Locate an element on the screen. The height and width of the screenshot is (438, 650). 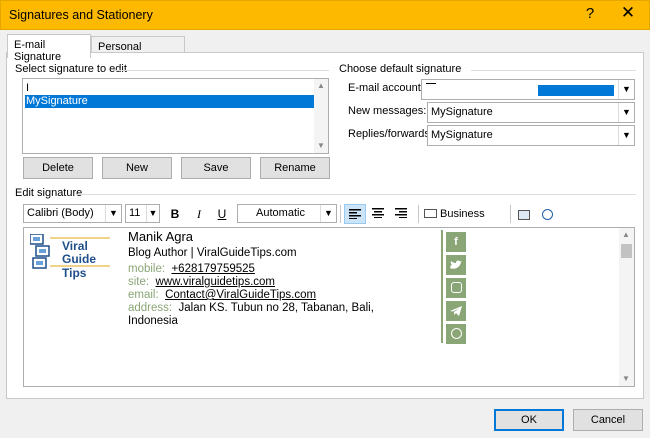
email-account-label: E-mail account: is located at coordinates (386, 88).